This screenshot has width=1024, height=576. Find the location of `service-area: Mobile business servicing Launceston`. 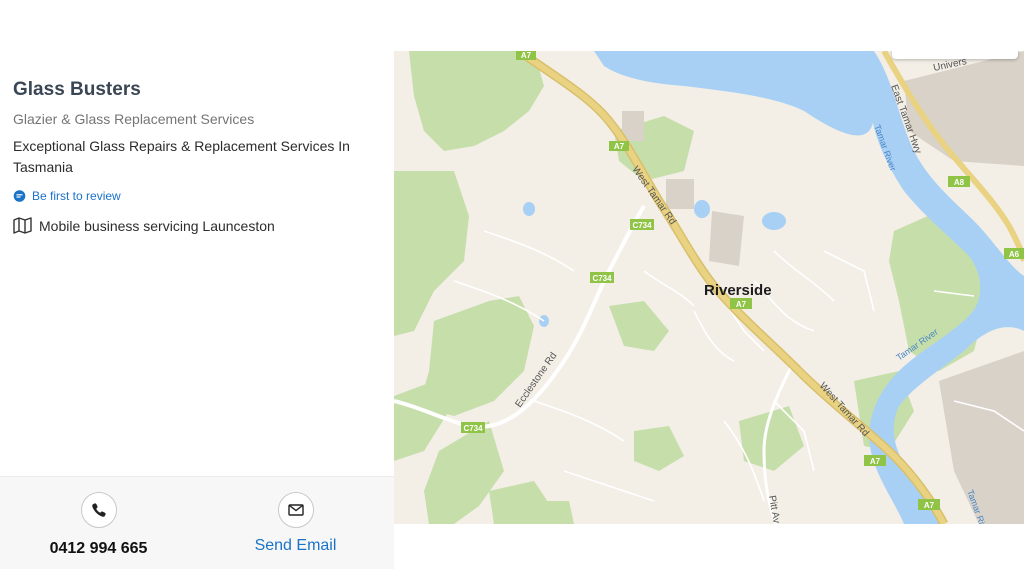

service-area: Mobile business servicing Launceston is located at coordinates (144, 225).